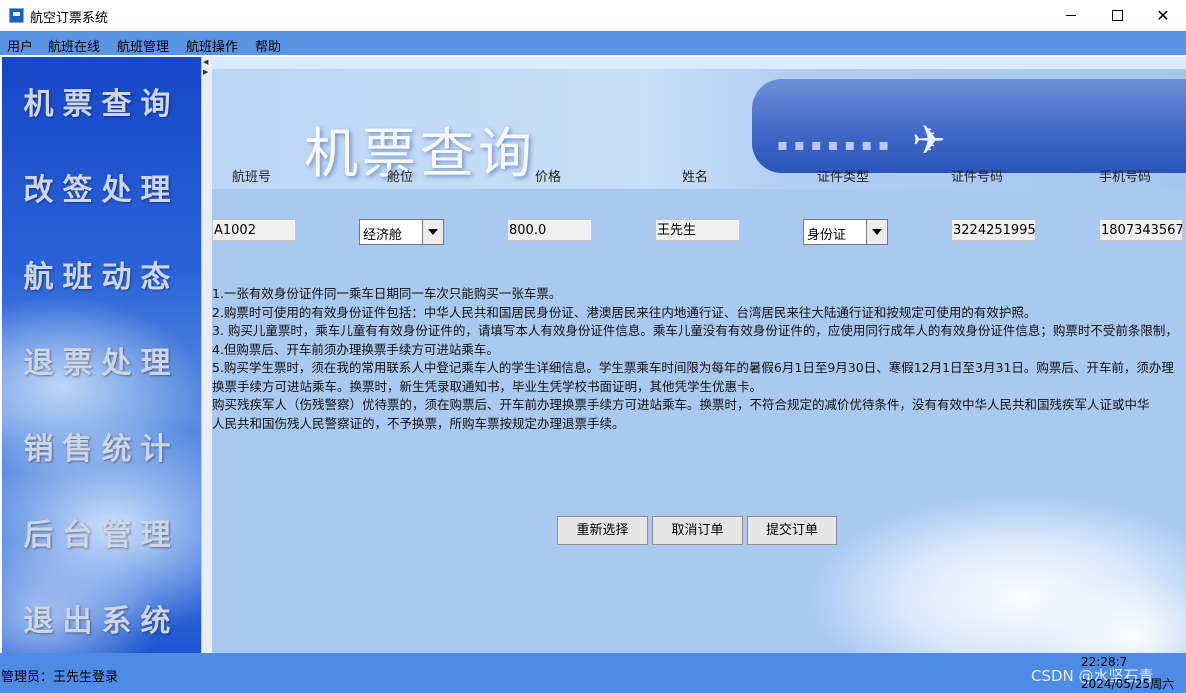  What do you see at coordinates (205, 62) in the screenshot?
I see `collapse-left-icon: ◀` at bounding box center [205, 62].